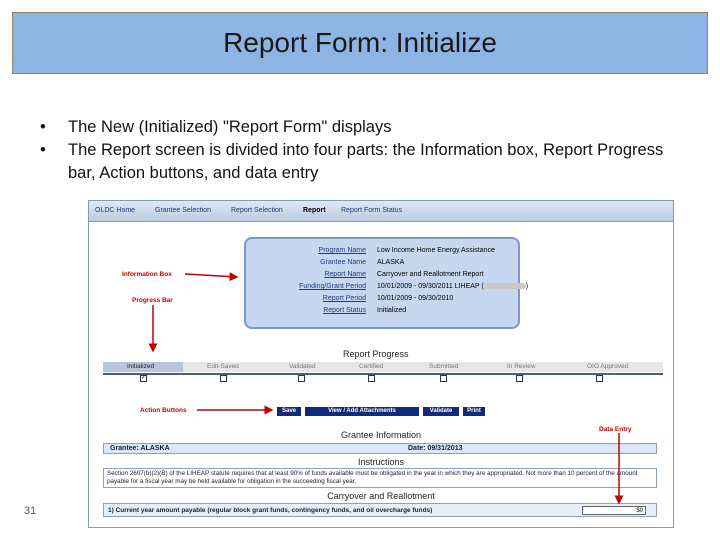 The height and width of the screenshot is (540, 720). What do you see at coordinates (152, 300) in the screenshot?
I see `annotation-progress-bar: Progress Bar` at bounding box center [152, 300].